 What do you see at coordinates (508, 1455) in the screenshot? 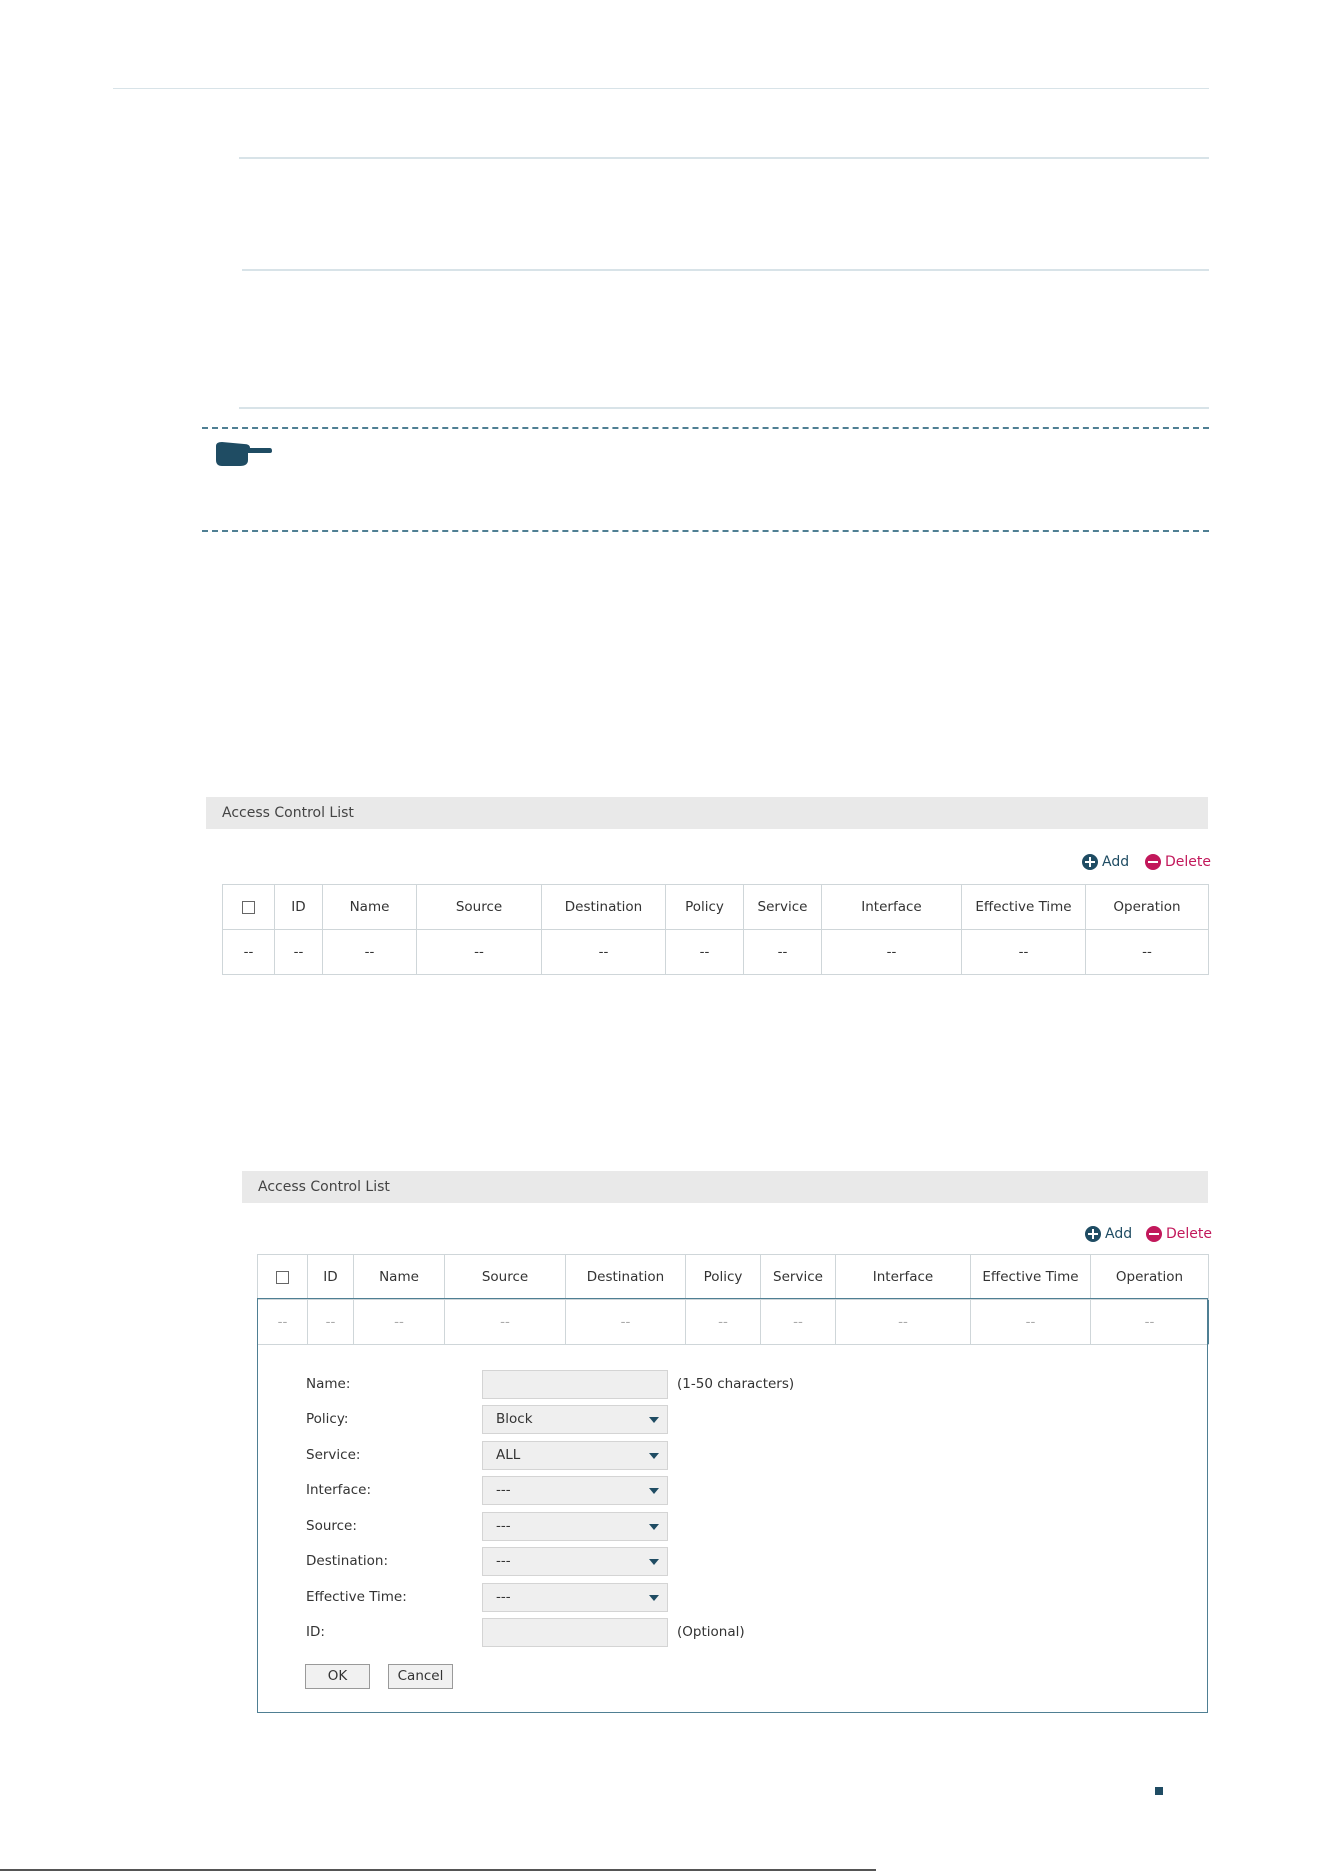
I see `service-value: ALL` at bounding box center [508, 1455].